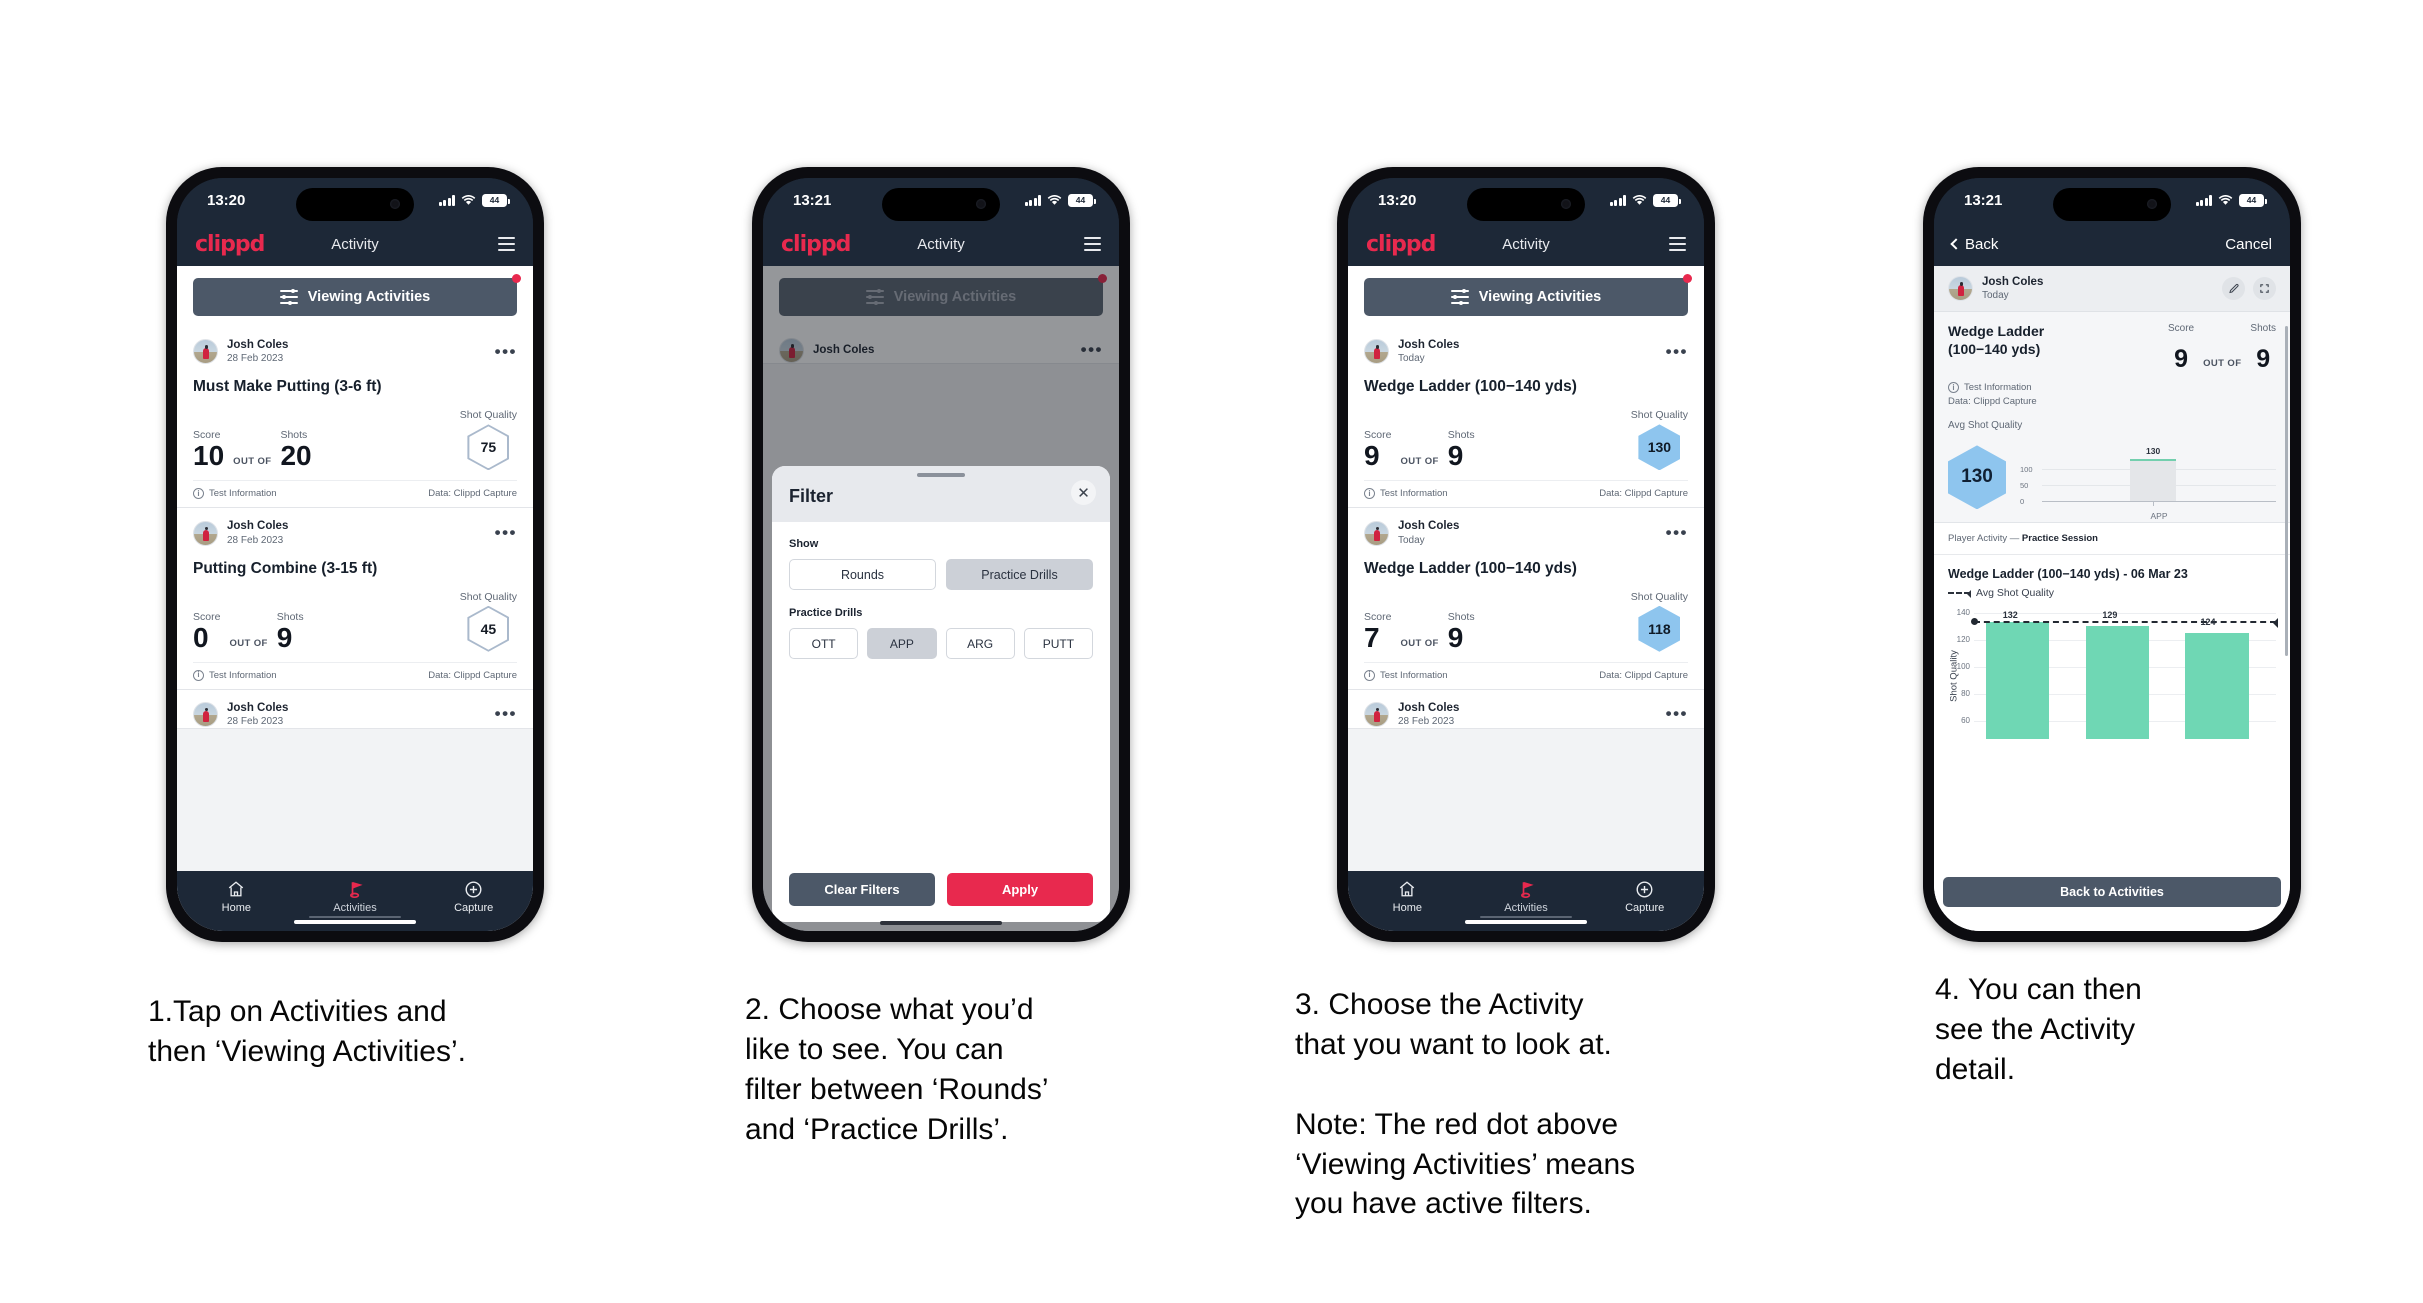 The width and height of the screenshot is (2423, 1303). What do you see at coordinates (290, 616) in the screenshot?
I see `shots-label: Shots` at bounding box center [290, 616].